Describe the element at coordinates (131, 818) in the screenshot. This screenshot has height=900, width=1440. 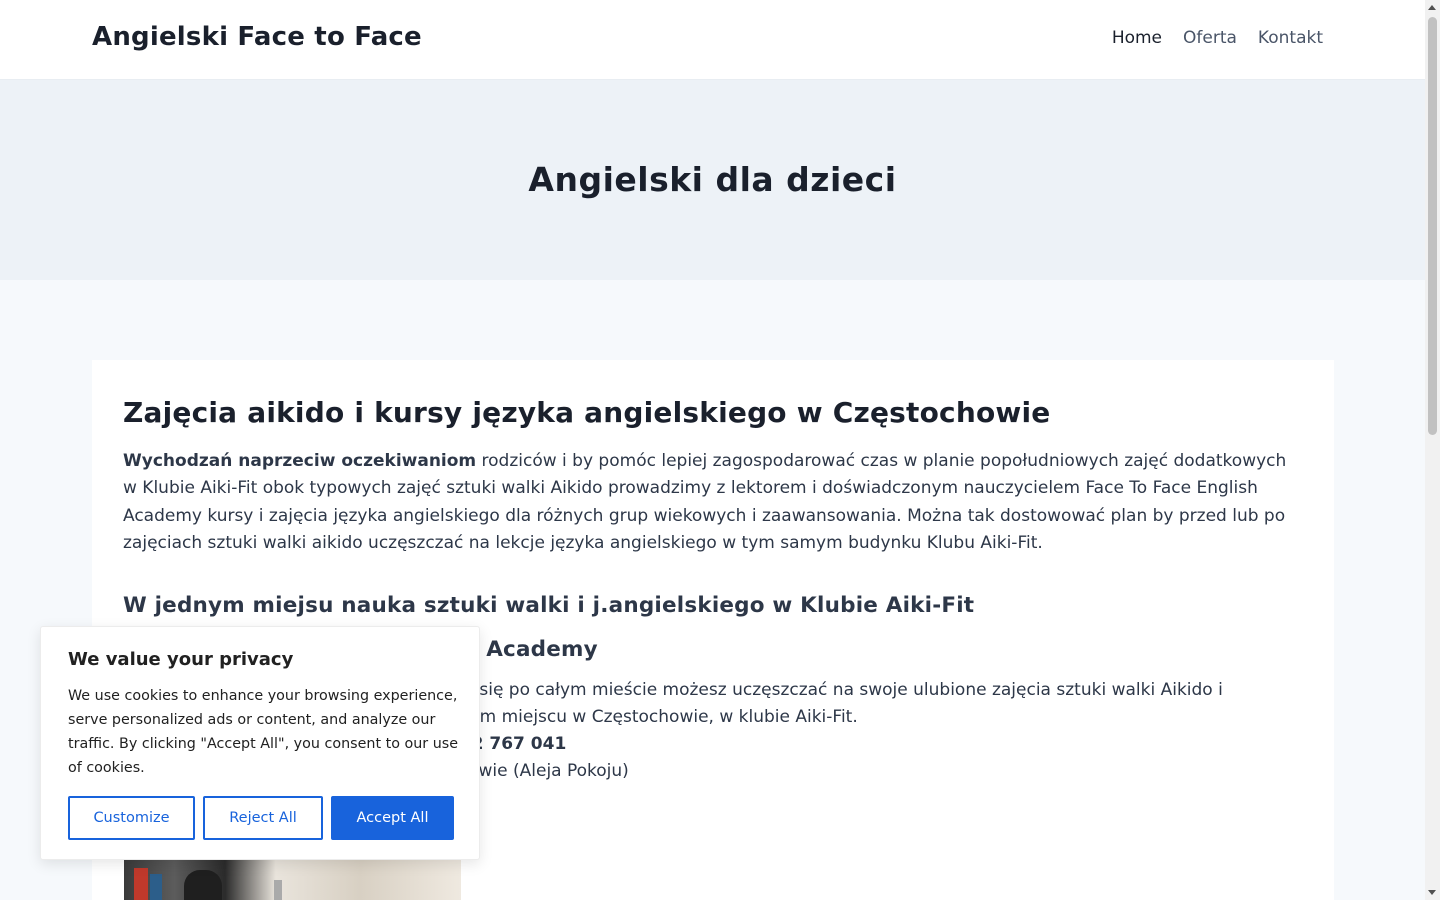
I see `customize-button: Customize` at that location.